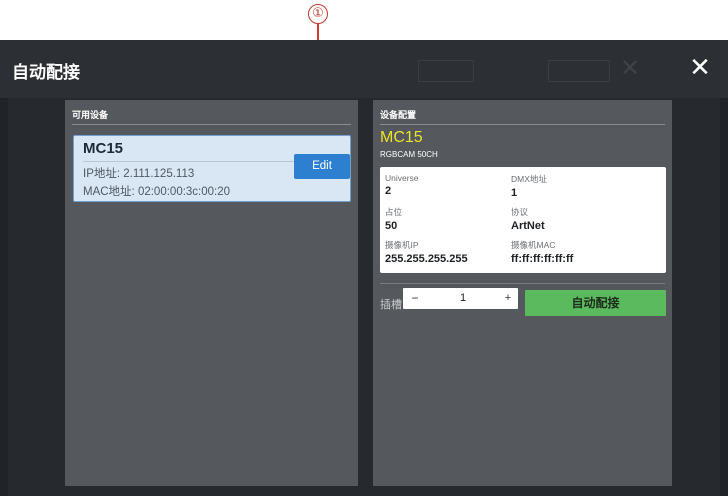 Image resolution: width=728 pixels, height=496 pixels. I want to click on field-camera-ip: 摄像机IP 255.255.255.255, so click(426, 252).